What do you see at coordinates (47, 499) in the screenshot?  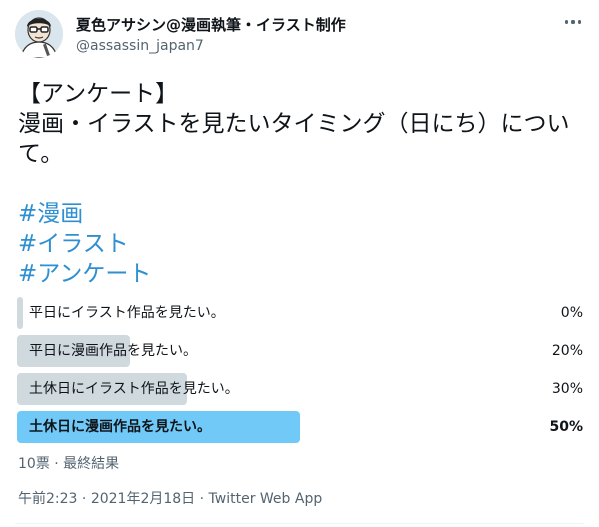 I see `timestamp-time: 午前2:23` at bounding box center [47, 499].